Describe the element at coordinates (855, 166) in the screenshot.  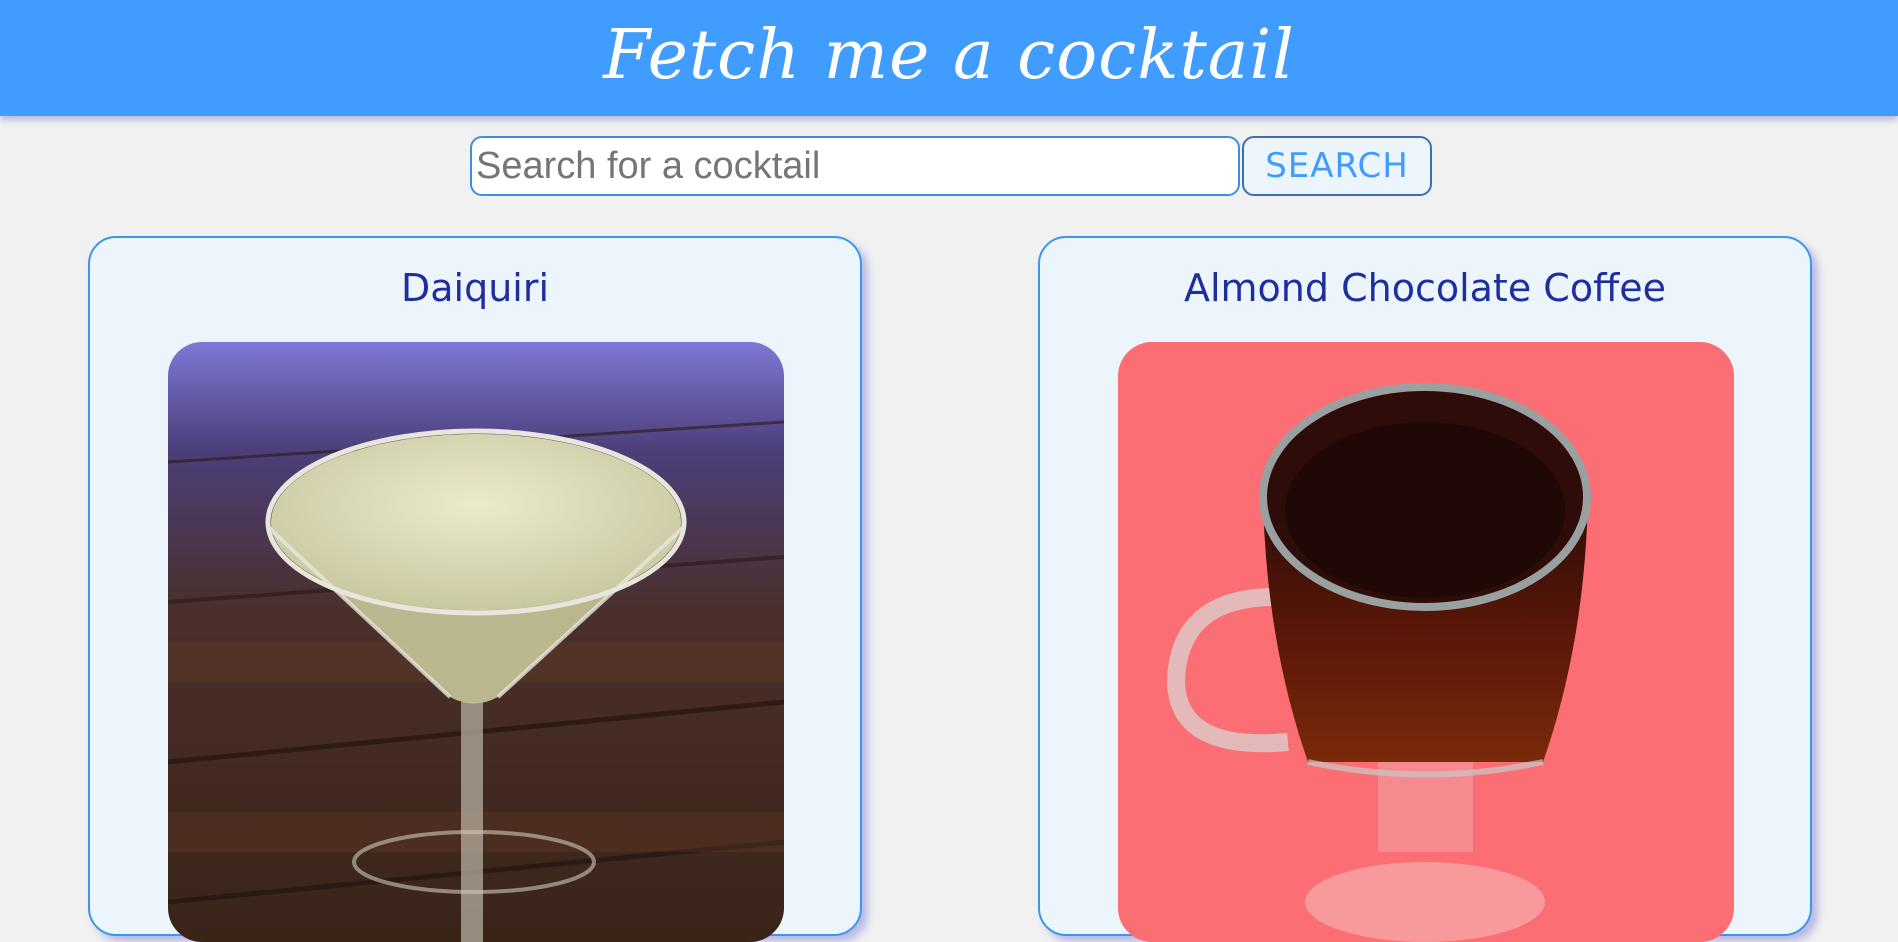
I see `search-input` at that location.